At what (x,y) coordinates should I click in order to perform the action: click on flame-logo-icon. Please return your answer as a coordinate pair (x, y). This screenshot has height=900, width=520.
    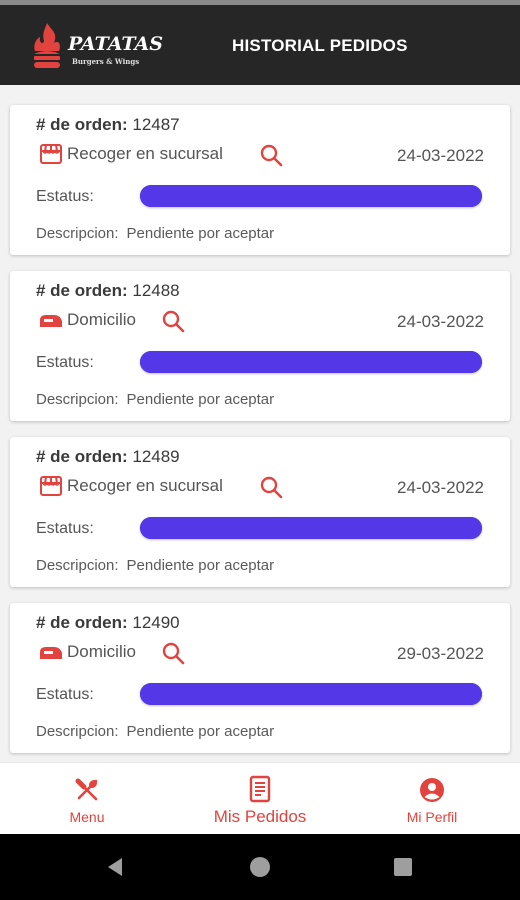
    Looking at the image, I should click on (47, 45).